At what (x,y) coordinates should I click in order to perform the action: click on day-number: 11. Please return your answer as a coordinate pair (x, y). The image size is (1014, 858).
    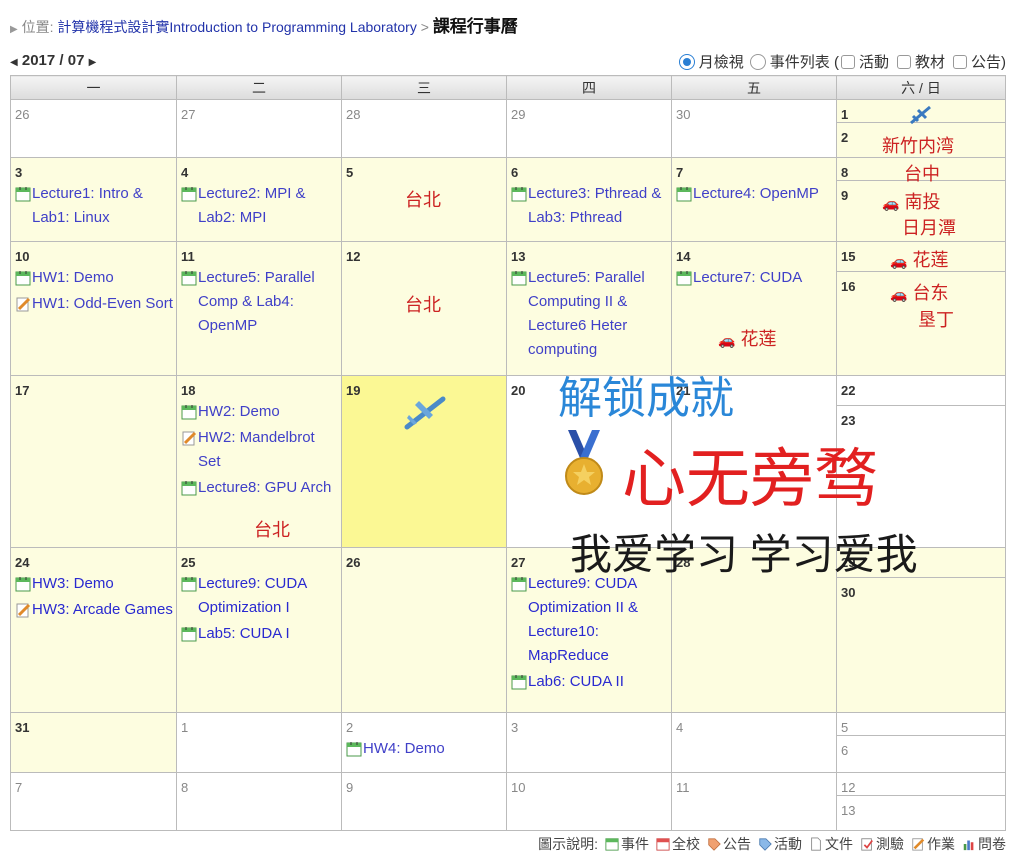
    Looking at the image, I should click on (683, 787).